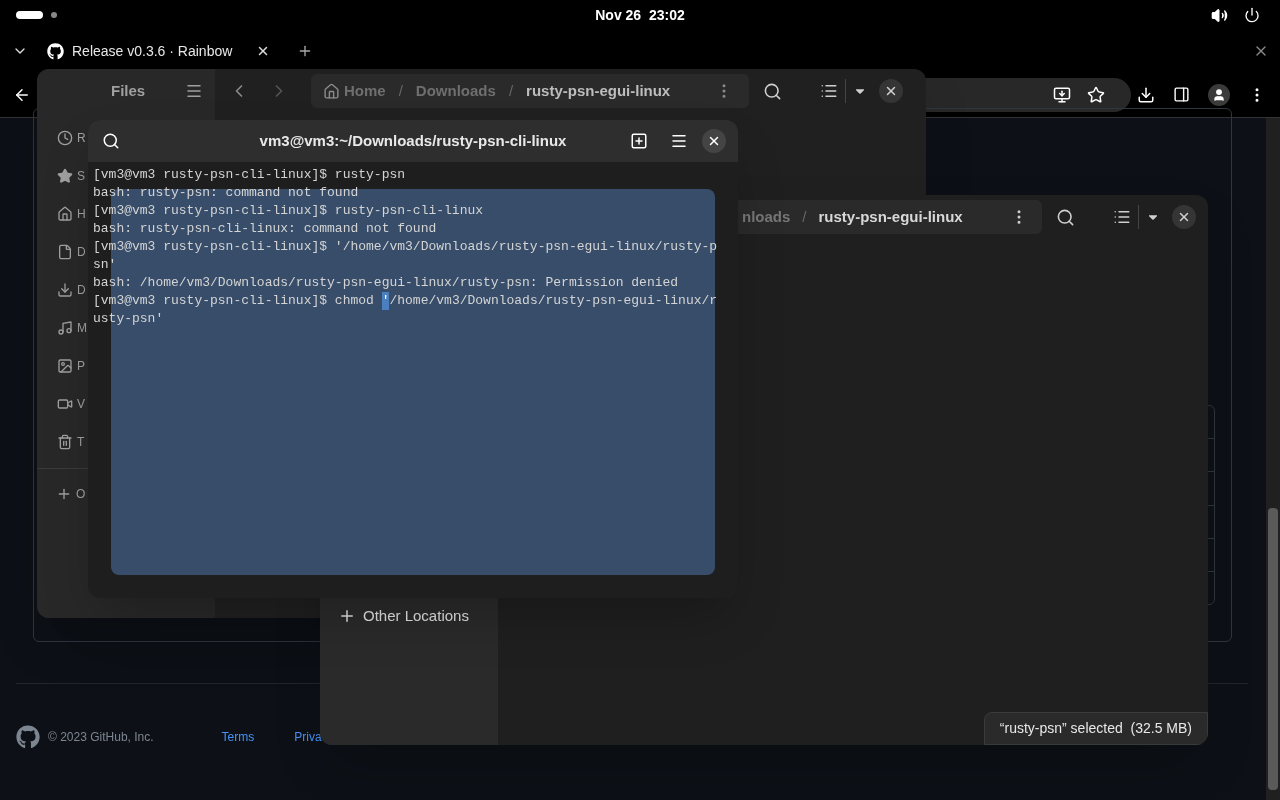 Image resolution: width=1280 pixels, height=800 pixels. What do you see at coordinates (386, 283) in the screenshot?
I see `terminal-line: bash: /home/vm3/Downloads/rusty-psn-egui-linux/rusty-psn: Permission denied` at bounding box center [386, 283].